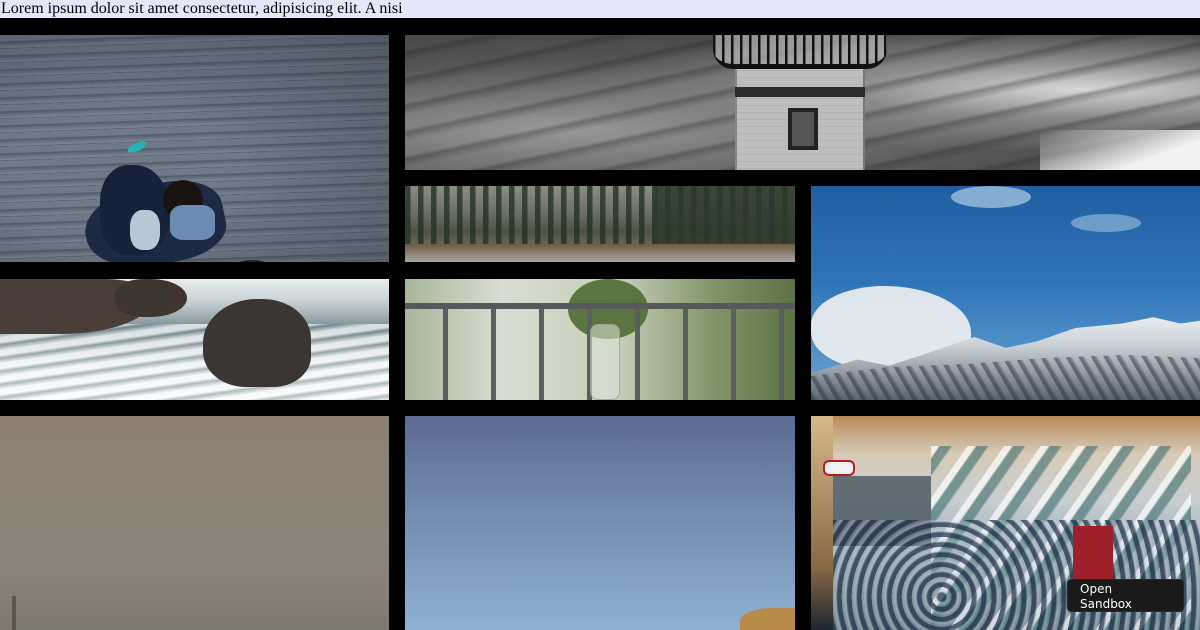 Image resolution: width=1200 pixels, height=630 pixels. What do you see at coordinates (1125, 595) in the screenshot?
I see `open-sandbox-button: Open Sandbox` at bounding box center [1125, 595].